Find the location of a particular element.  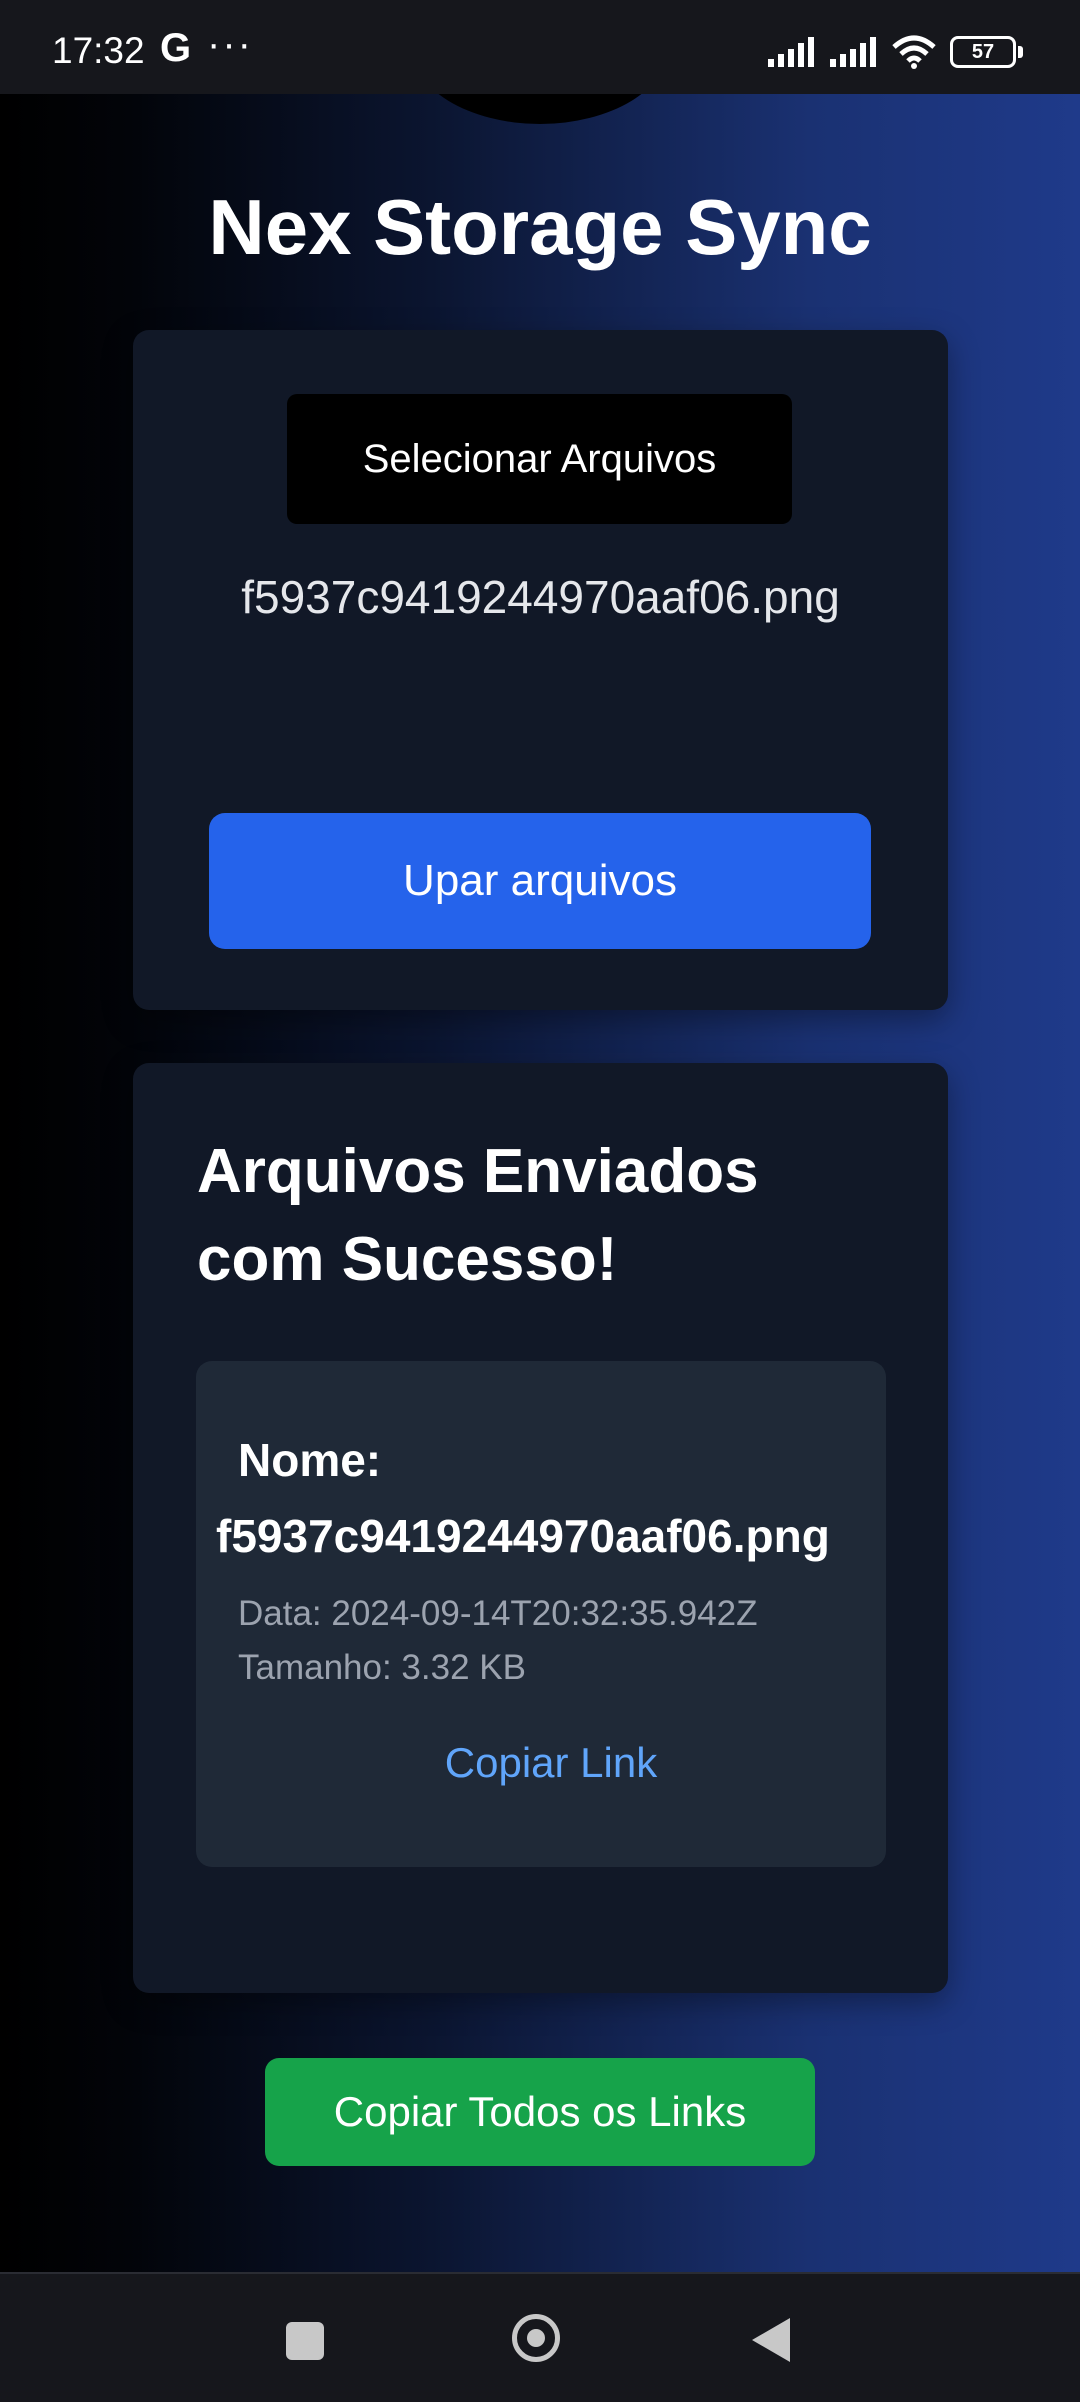

select-files-button: Selecionar Arquivos is located at coordinates (539, 459).